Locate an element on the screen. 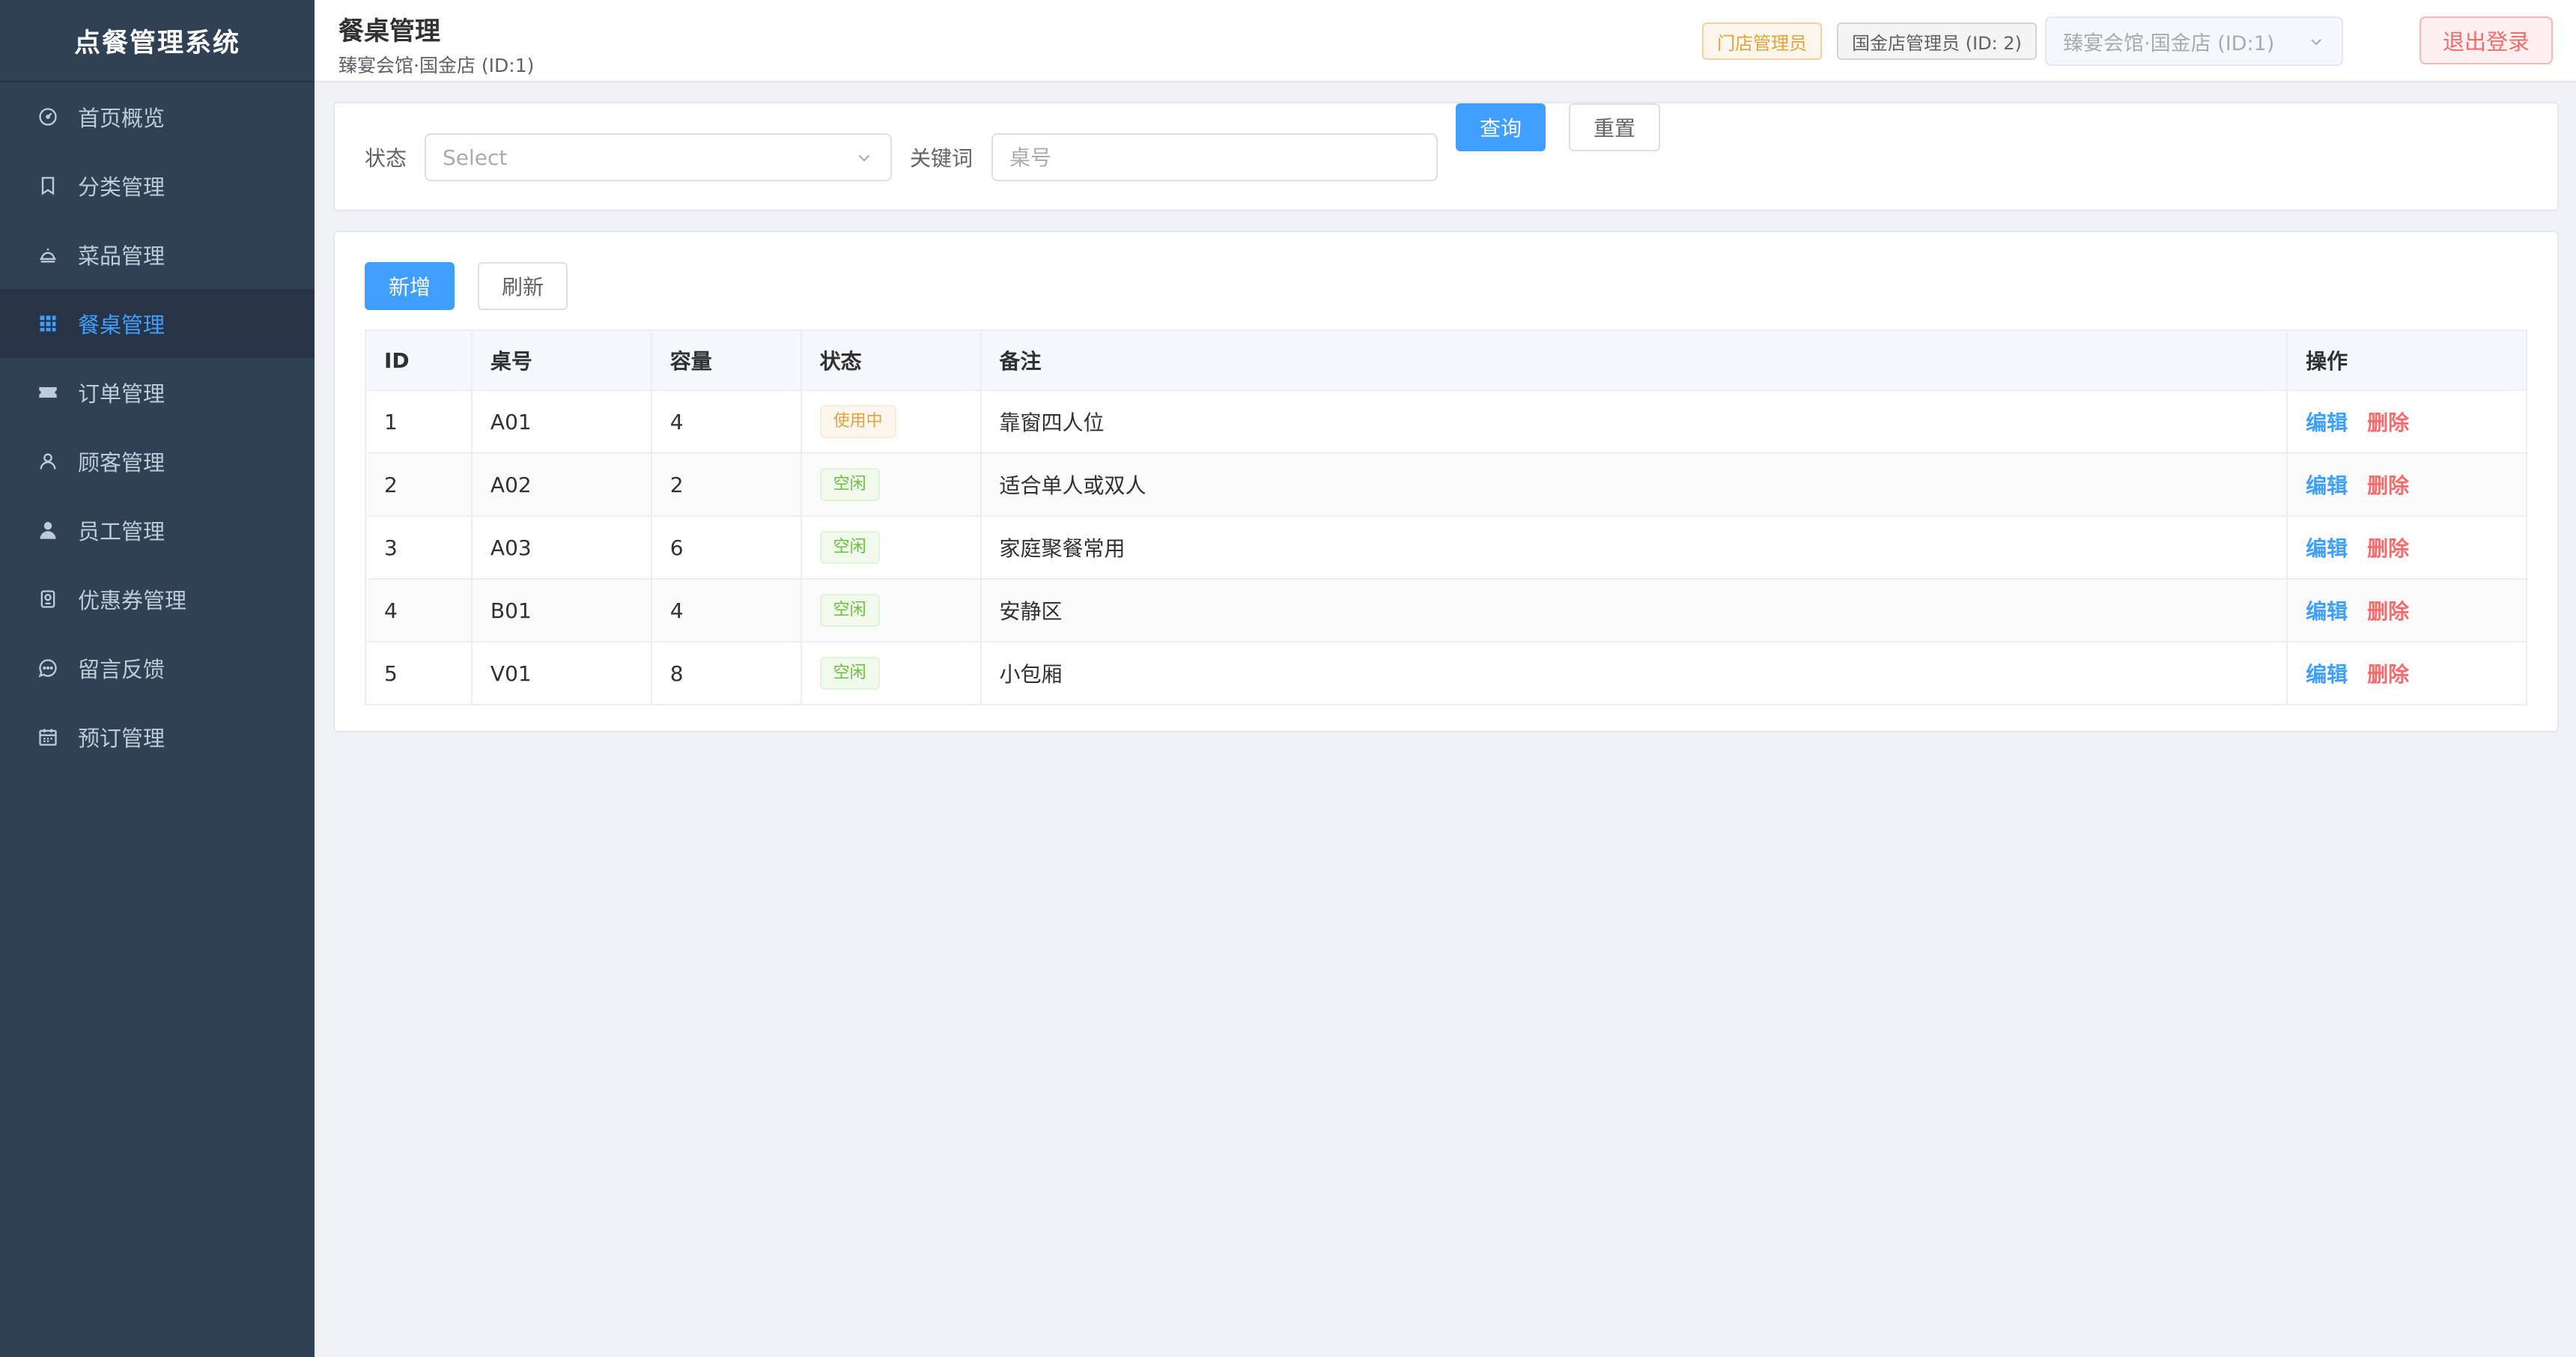 Image resolution: width=2576 pixels, height=1357 pixels. sidebar-item-category: 分类管理 is located at coordinates (157, 185).